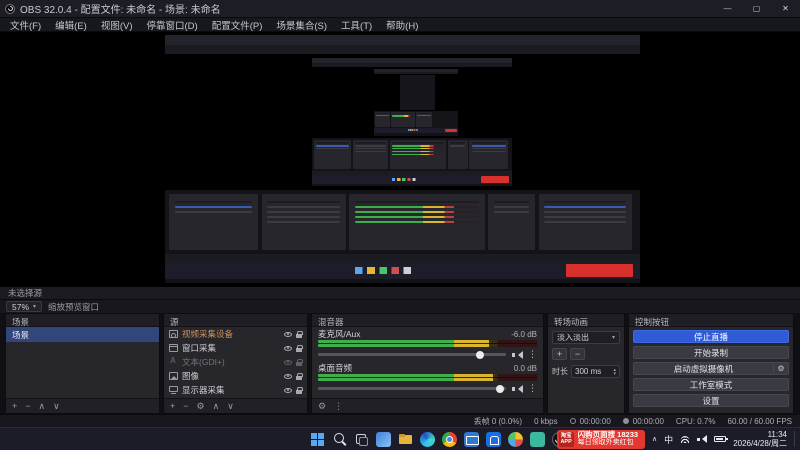 The height and width of the screenshot is (450, 800). What do you see at coordinates (515, 439) in the screenshot?
I see `photos-icon` at bounding box center [515, 439].